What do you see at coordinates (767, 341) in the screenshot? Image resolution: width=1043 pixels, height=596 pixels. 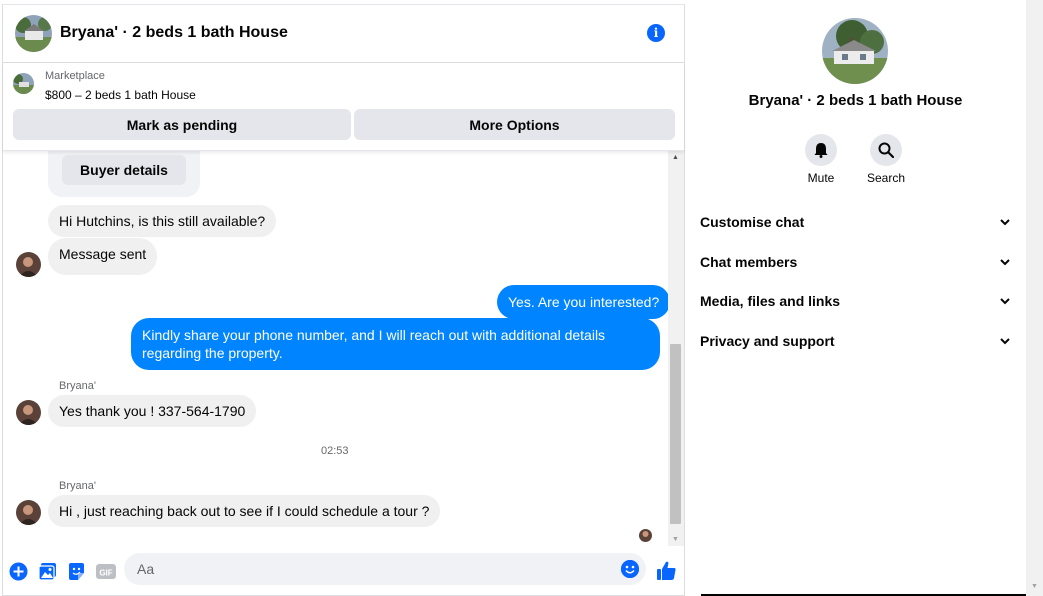 I see `section-label: Privacy and support` at bounding box center [767, 341].